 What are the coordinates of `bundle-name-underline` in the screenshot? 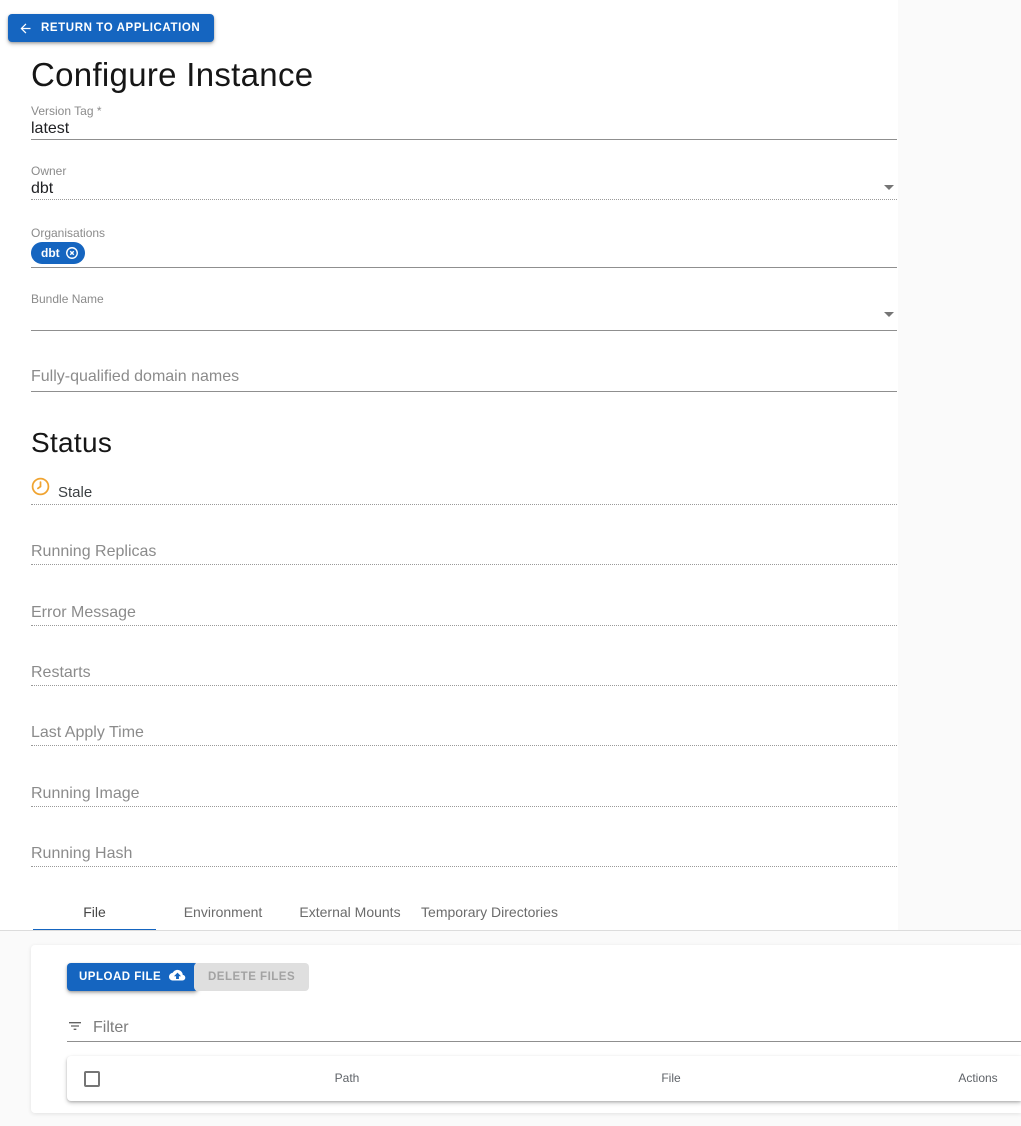 It's located at (464, 330).